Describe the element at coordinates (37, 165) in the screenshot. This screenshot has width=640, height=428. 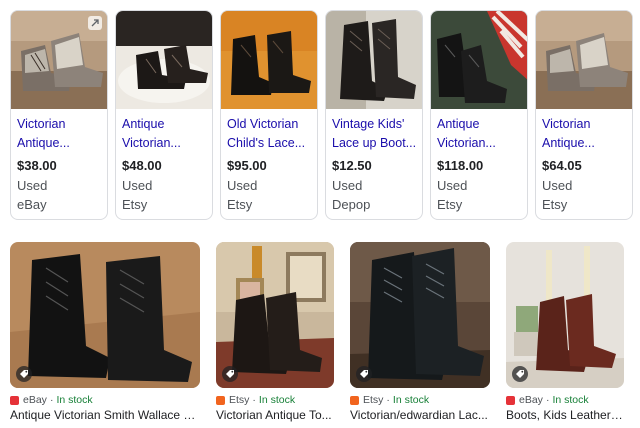
I see `product-price: $38.00` at that location.